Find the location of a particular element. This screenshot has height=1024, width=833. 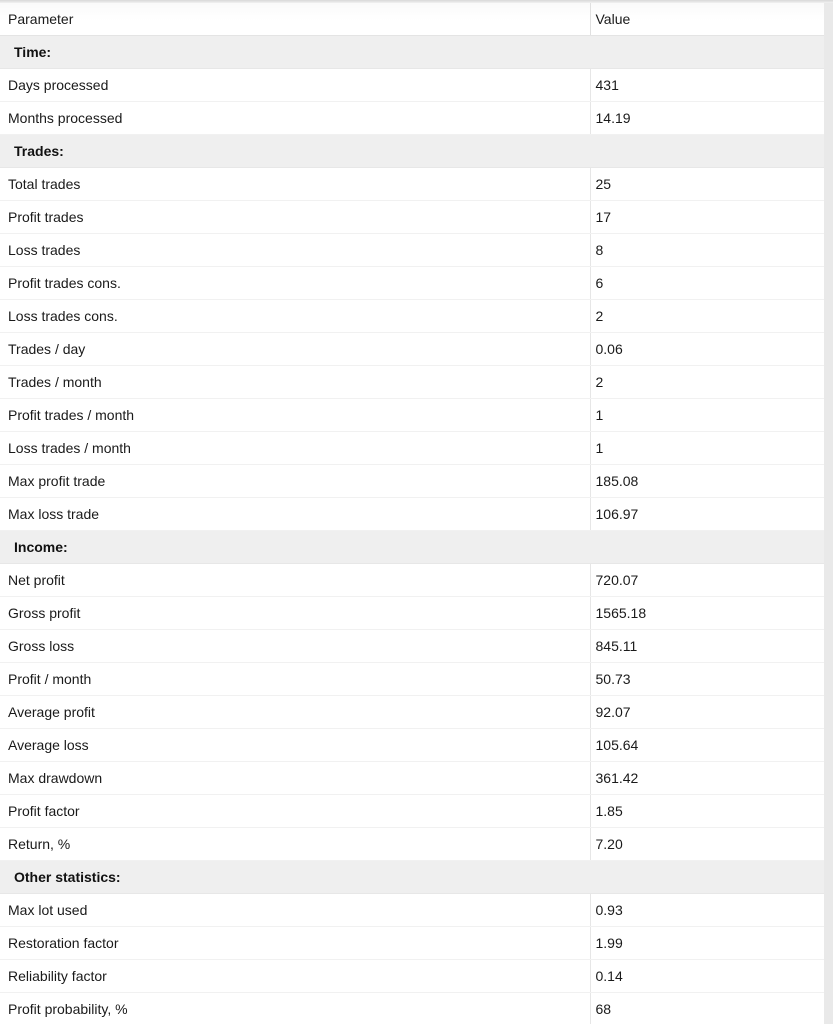

table-row: Profit / month 50.73 is located at coordinates (412, 679).